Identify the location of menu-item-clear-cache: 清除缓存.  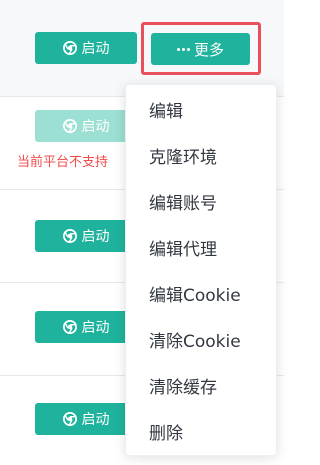
(201, 385).